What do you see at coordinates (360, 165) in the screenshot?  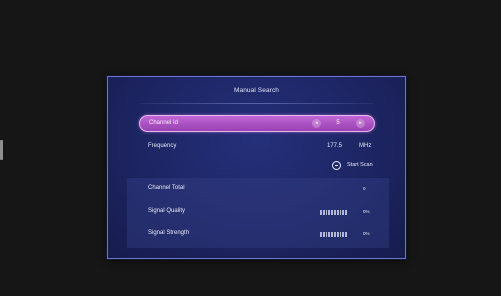 I see `start-scan-label: Start Scan` at bounding box center [360, 165].